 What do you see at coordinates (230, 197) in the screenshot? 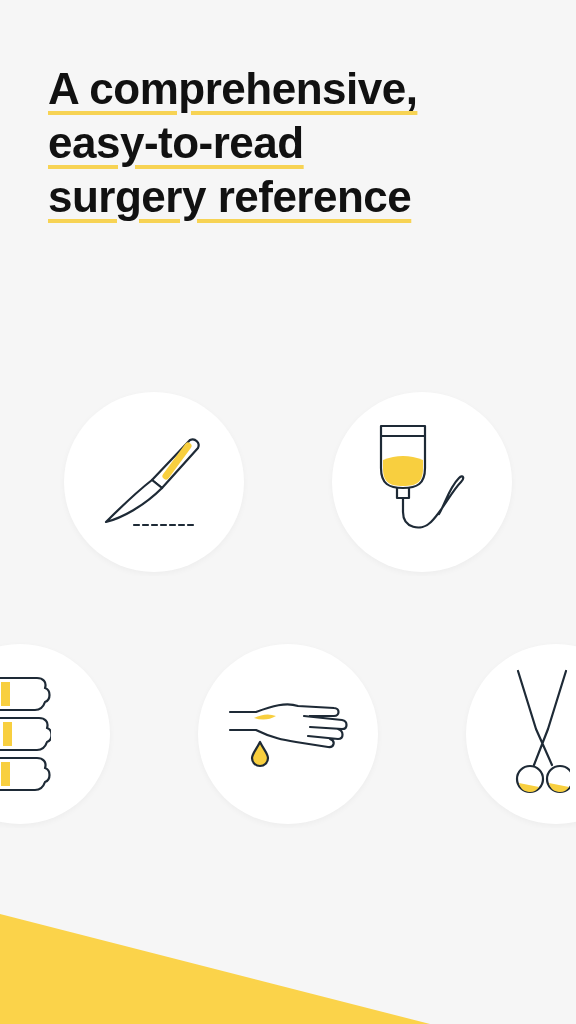
I see `headline-line: surgery reference` at bounding box center [230, 197].